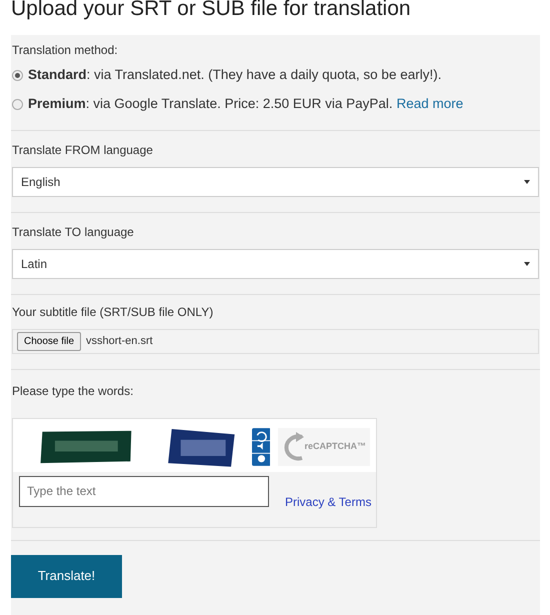  I want to click on option-text: Standard: via Translated.net. (They have a daily quota, so be early!)., so click(235, 75).